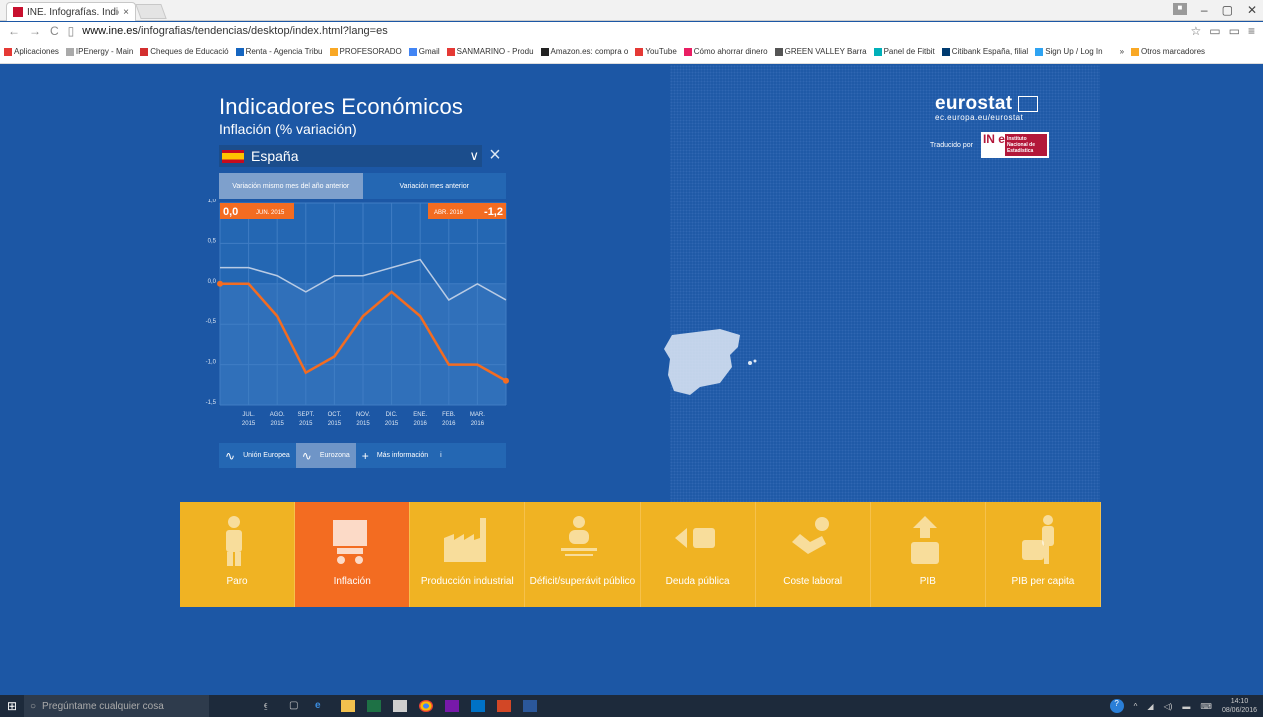 The image size is (1263, 717). Describe the element at coordinates (400, 706) in the screenshot. I see `store-icon` at that location.